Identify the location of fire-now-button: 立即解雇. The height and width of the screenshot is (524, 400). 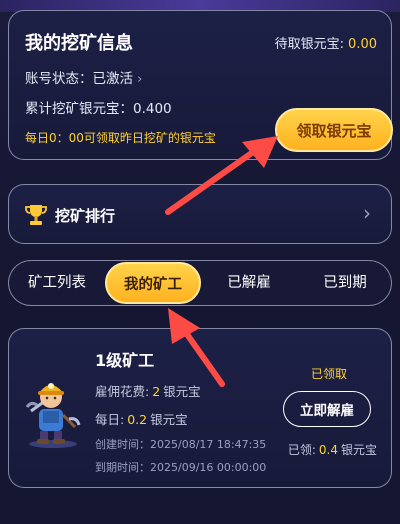
(327, 409).